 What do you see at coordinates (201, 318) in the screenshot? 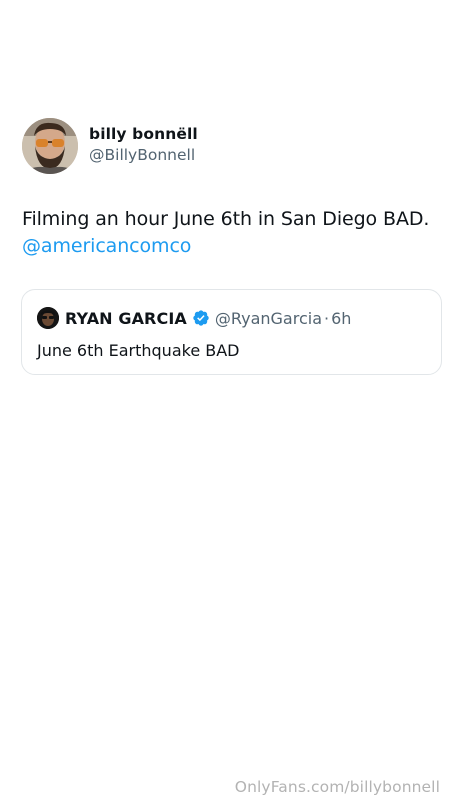
I see `verified-badge-icon` at bounding box center [201, 318].